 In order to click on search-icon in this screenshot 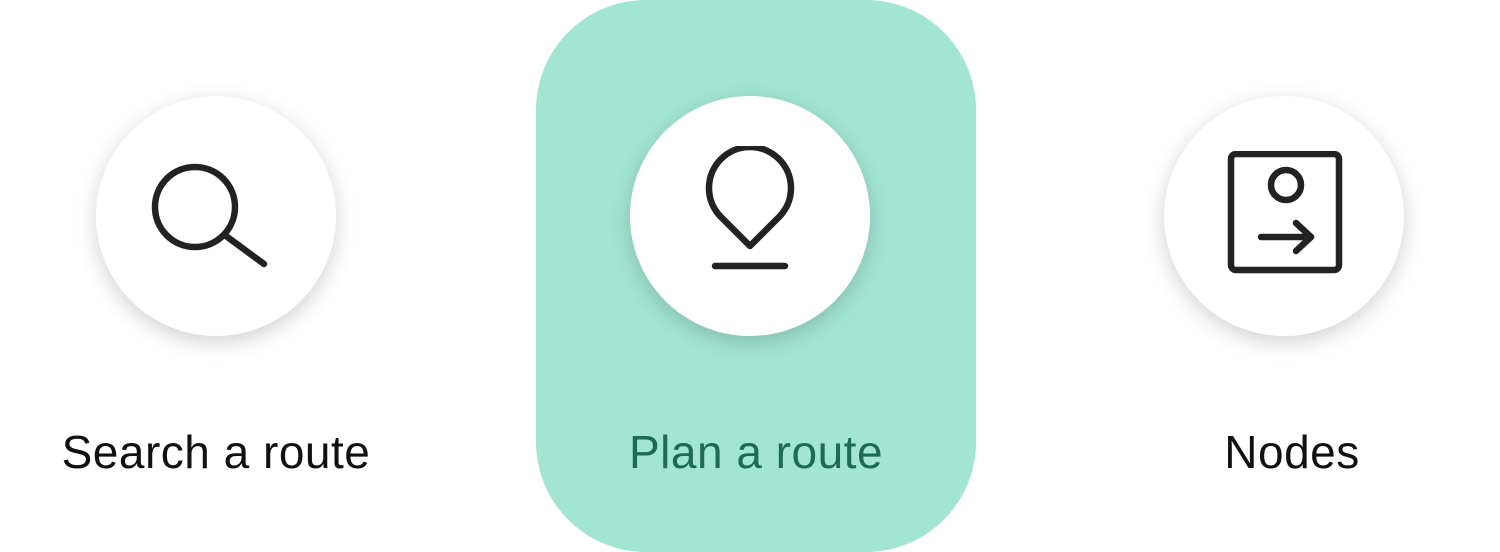, I will do `click(216, 216)`.